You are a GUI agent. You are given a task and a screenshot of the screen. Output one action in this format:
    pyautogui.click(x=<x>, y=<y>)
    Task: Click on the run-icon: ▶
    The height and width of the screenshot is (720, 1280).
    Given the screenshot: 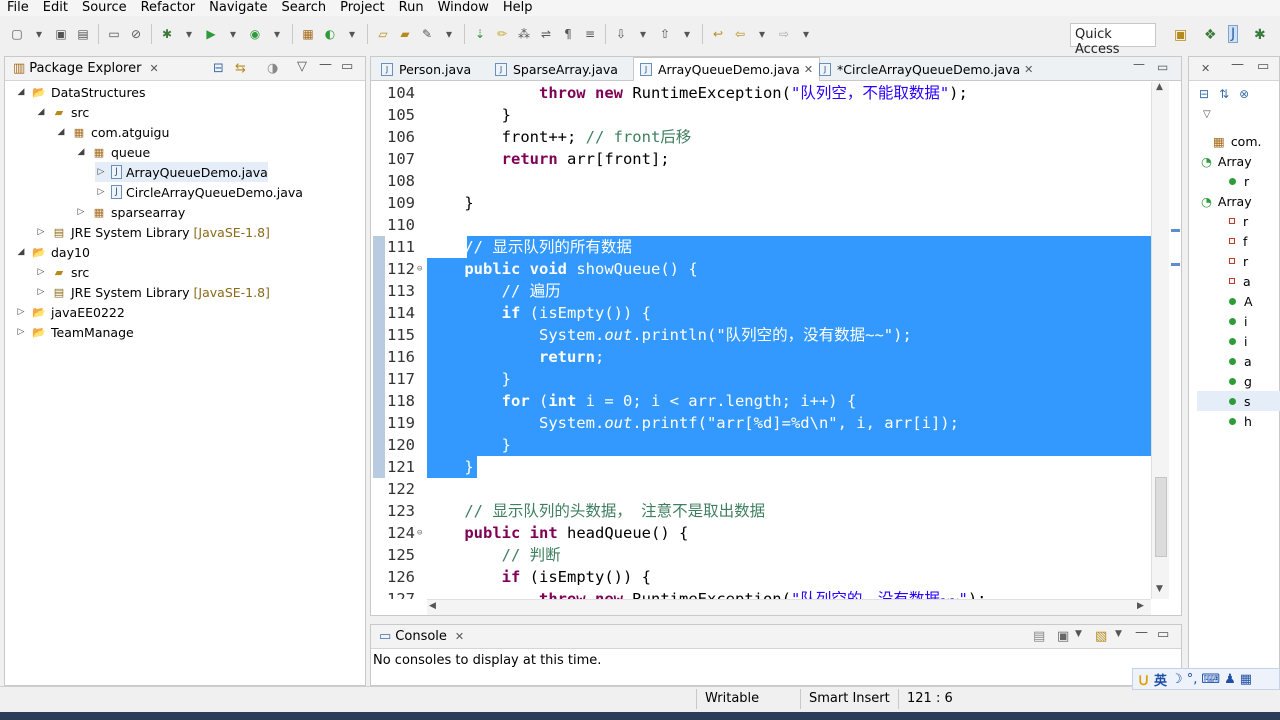 What is the action you would take?
    pyautogui.click(x=211, y=34)
    